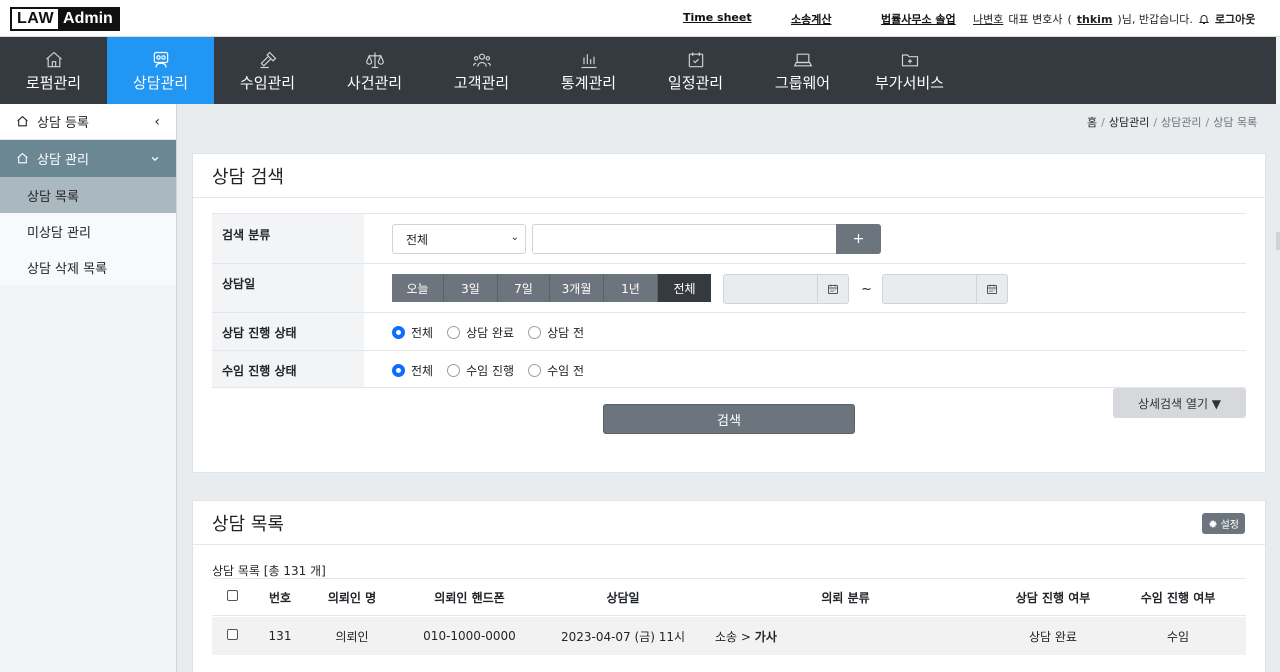 Image resolution: width=1280 pixels, height=672 pixels. Describe the element at coordinates (267, 70) in the screenshot. I see `nav-item-case-accept: 수임관리` at that location.